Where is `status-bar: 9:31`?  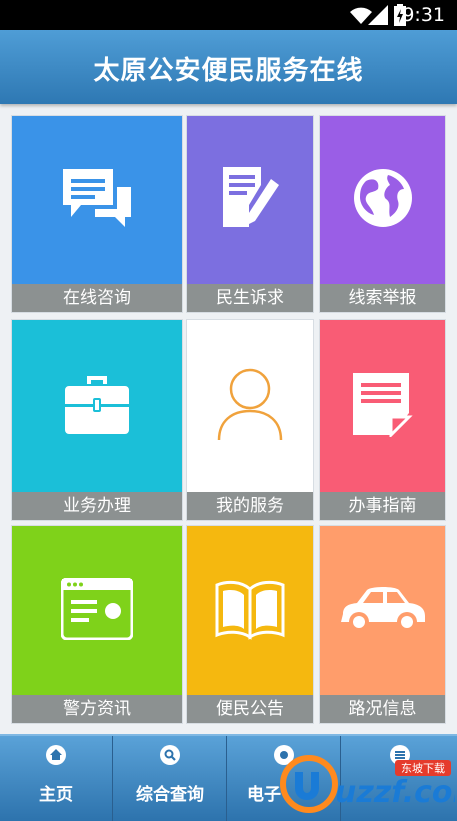
status-bar: 9:31 is located at coordinates (228, 15).